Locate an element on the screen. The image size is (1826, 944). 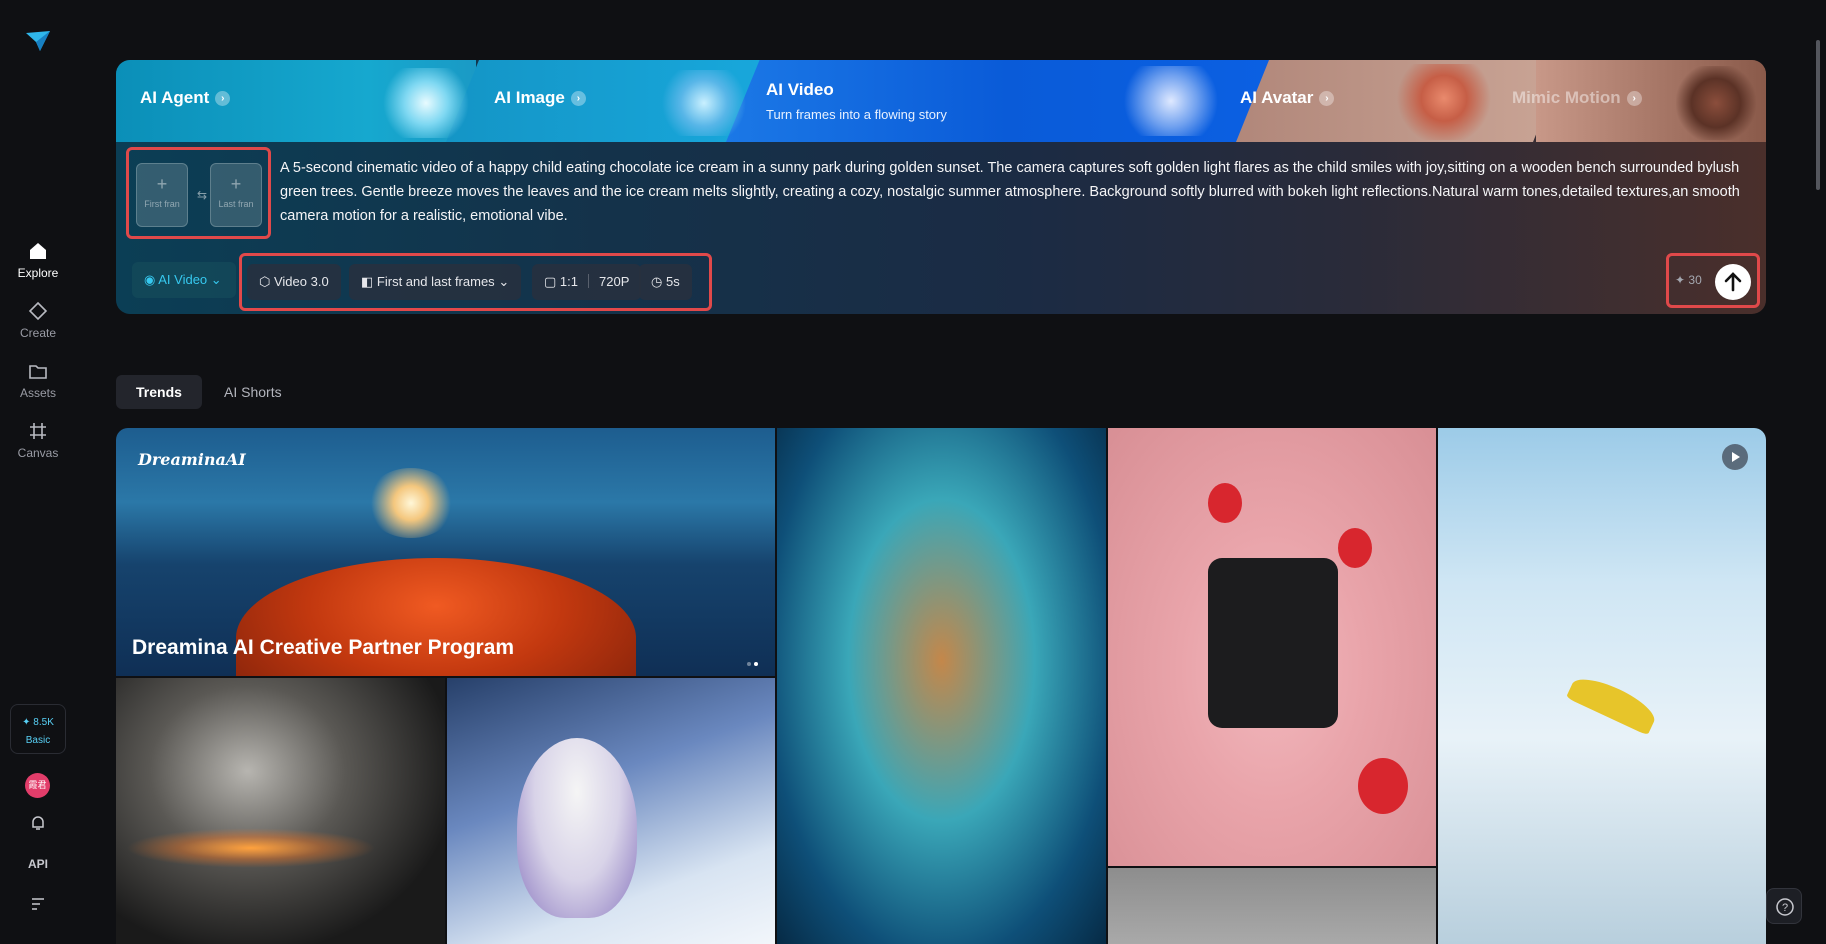
tab-label: AI Agent is located at coordinates (175, 97).